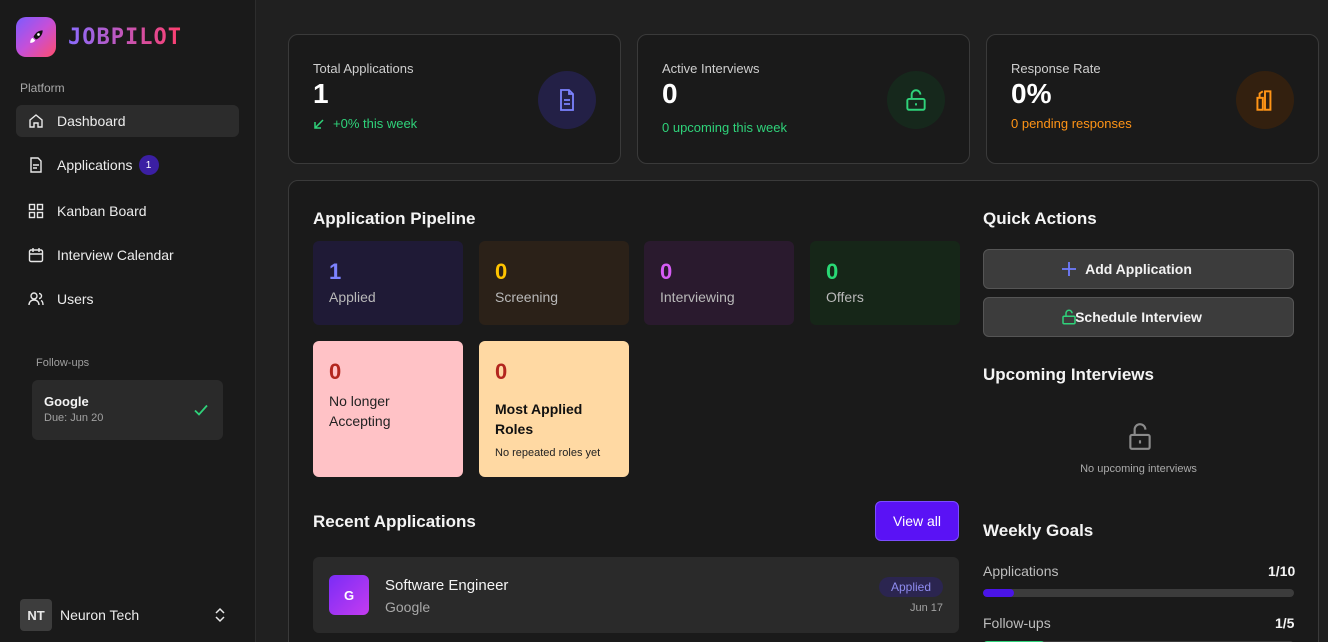  I want to click on rocket-icon, so click(36, 37).